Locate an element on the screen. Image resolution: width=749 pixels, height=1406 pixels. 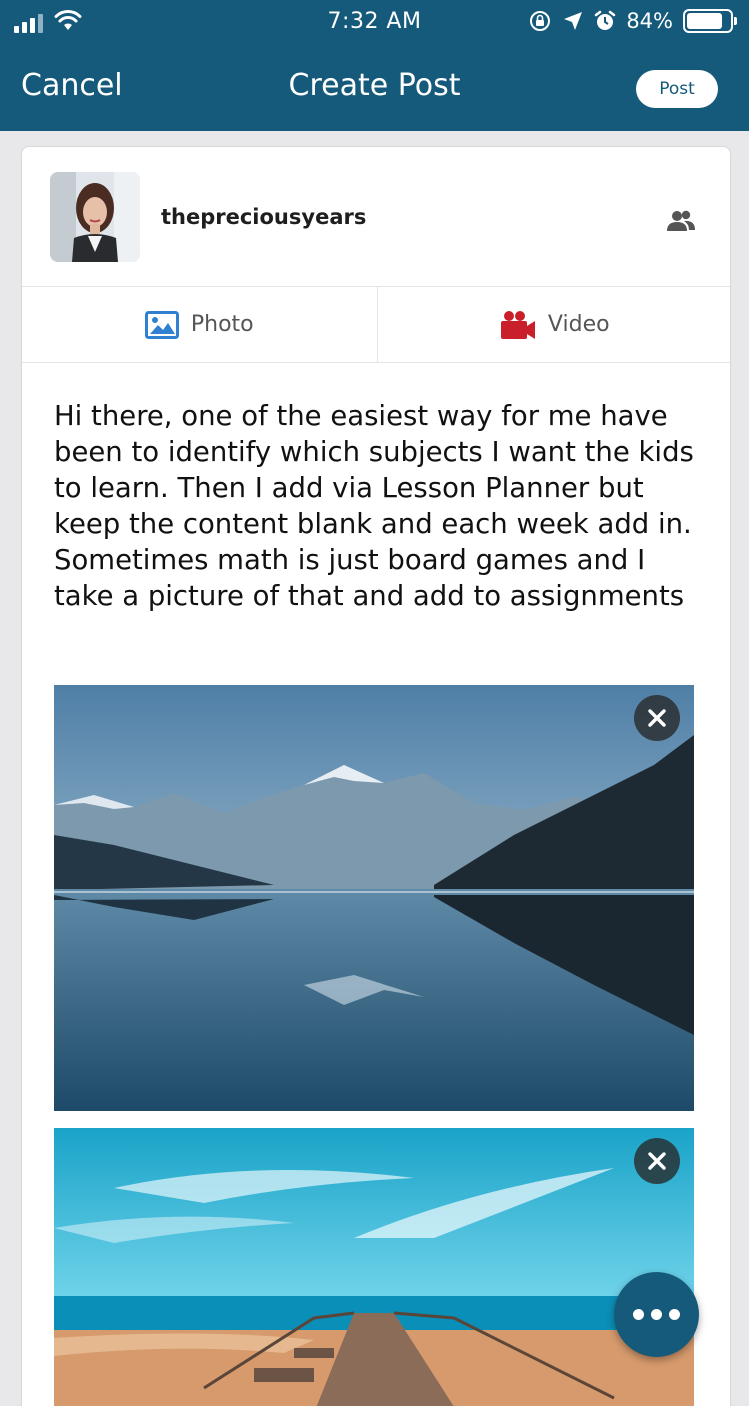
people-icon is located at coordinates (681, 221).